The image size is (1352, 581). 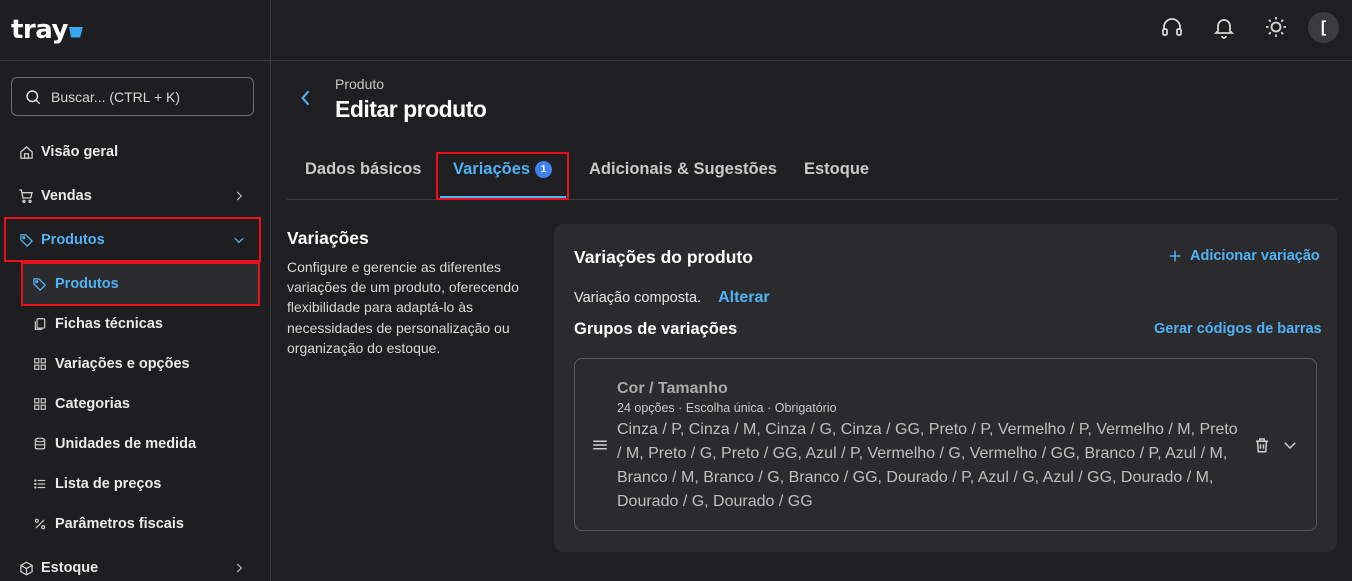 What do you see at coordinates (363, 169) in the screenshot?
I see `tab-dados-basicos: Dados básicos` at bounding box center [363, 169].